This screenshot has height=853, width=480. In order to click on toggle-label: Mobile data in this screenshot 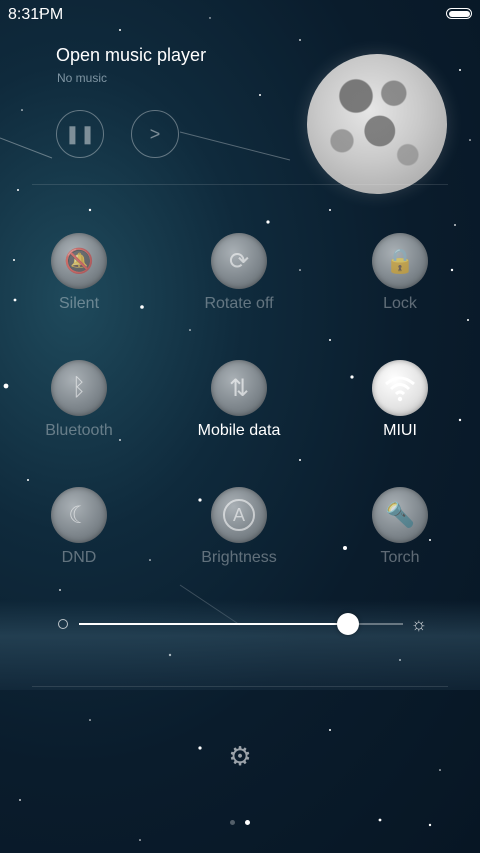, I will do `click(239, 430)`.